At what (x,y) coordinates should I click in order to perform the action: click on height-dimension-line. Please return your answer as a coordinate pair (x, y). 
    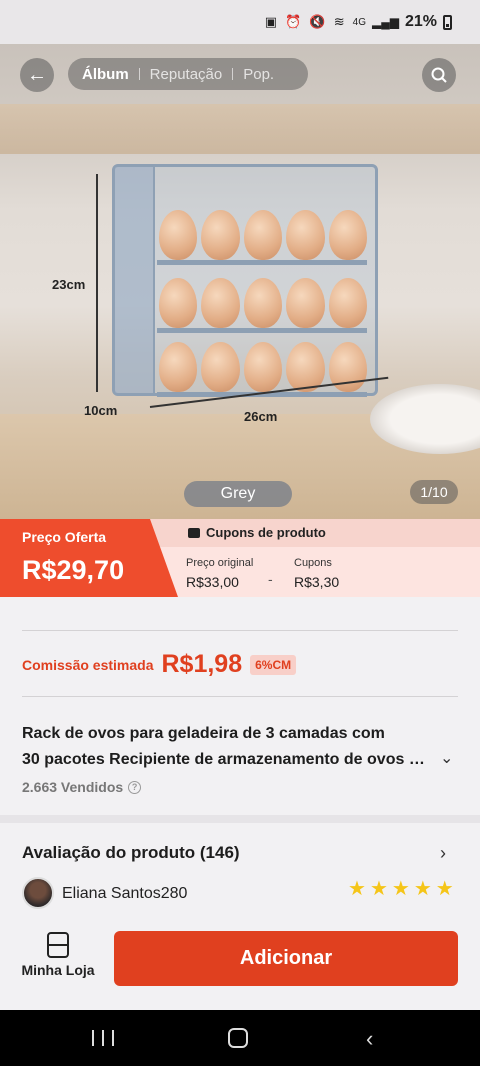
    Looking at the image, I should click on (97, 283).